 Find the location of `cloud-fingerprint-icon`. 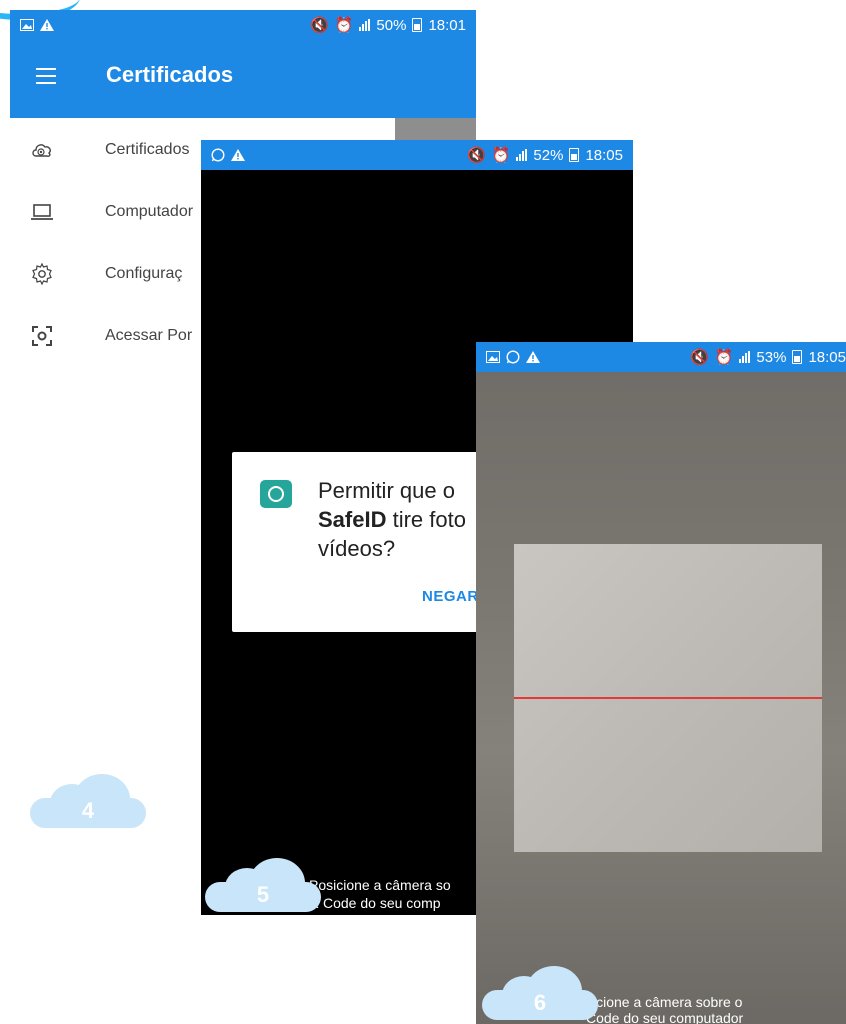

cloud-fingerprint-icon is located at coordinates (41, 150).